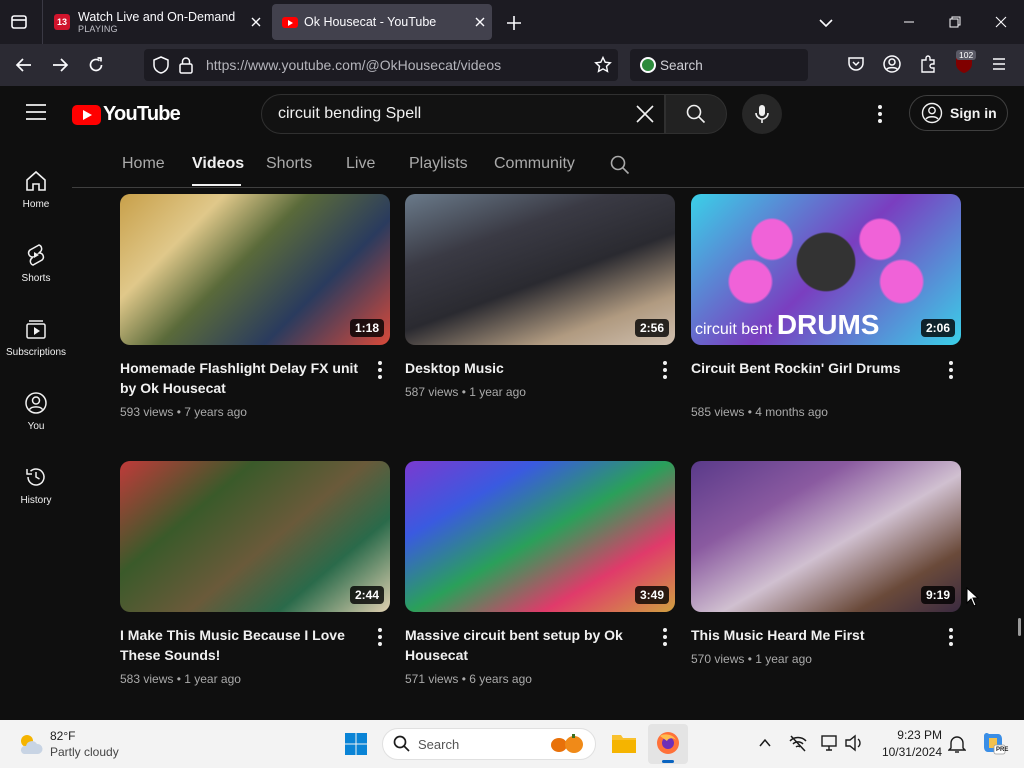 The image size is (1024, 768). I want to click on video-metadata: 587 views • 1 year ago, so click(465, 392).